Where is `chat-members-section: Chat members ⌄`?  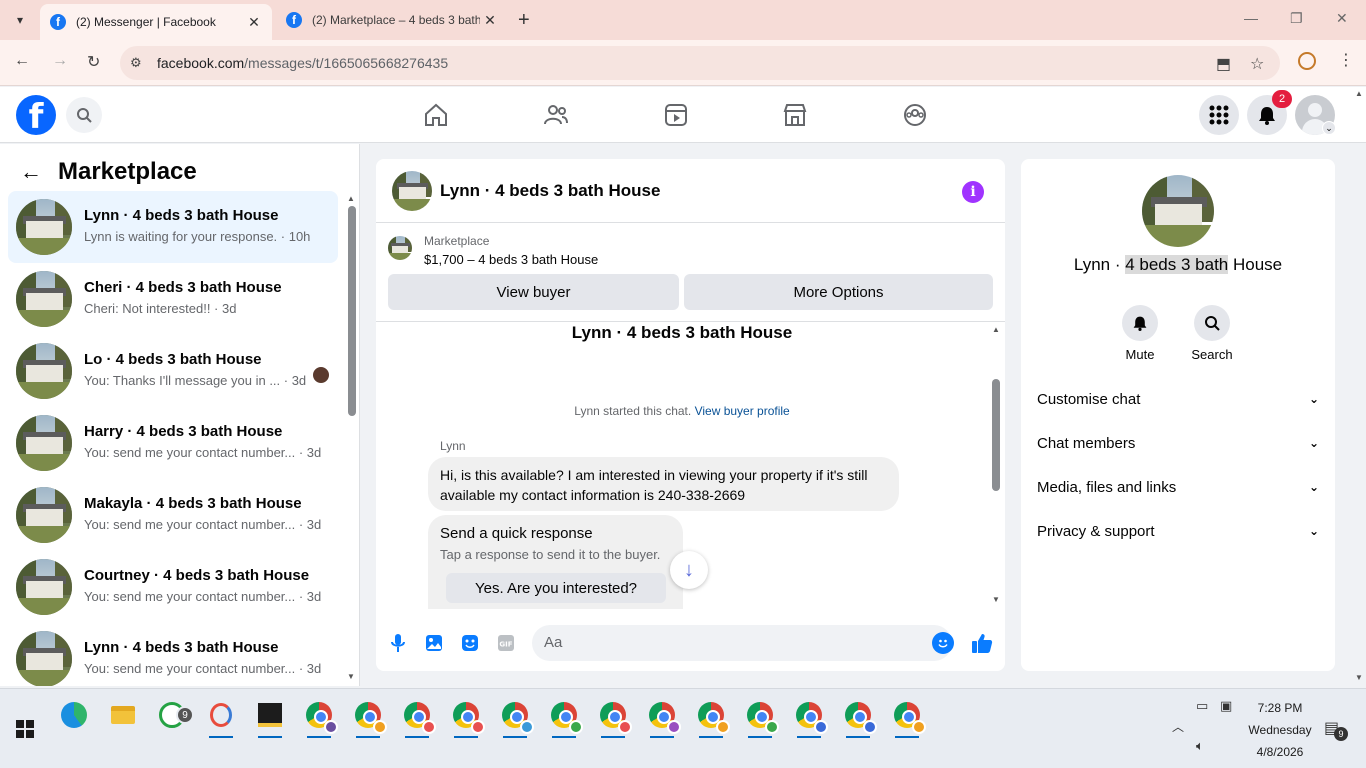 chat-members-section: Chat members ⌄ is located at coordinates (1178, 443).